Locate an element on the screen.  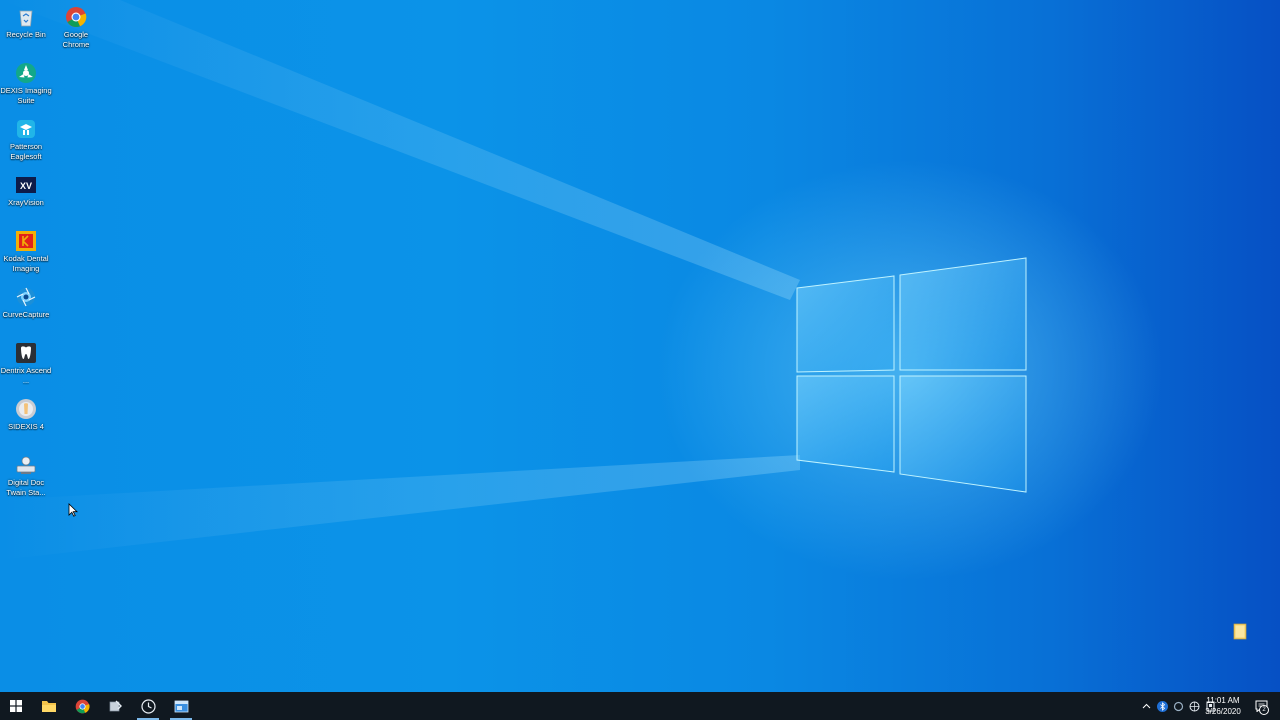
desktop-icon-label: CurveCapture is located at coordinates (26, 314).